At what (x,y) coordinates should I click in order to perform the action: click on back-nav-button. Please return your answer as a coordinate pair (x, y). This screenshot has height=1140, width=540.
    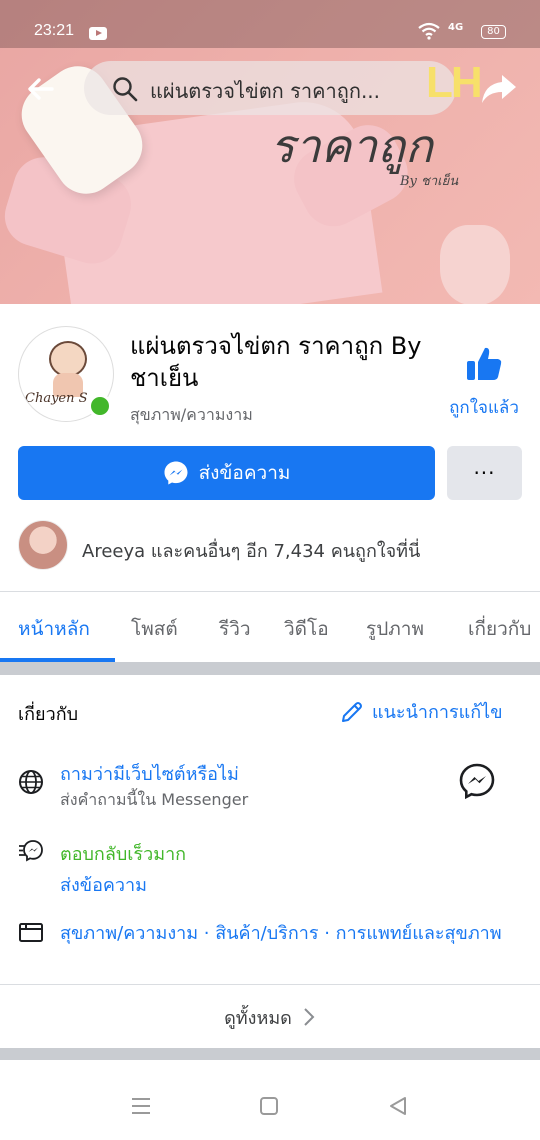
    Looking at the image, I should click on (398, 1108).